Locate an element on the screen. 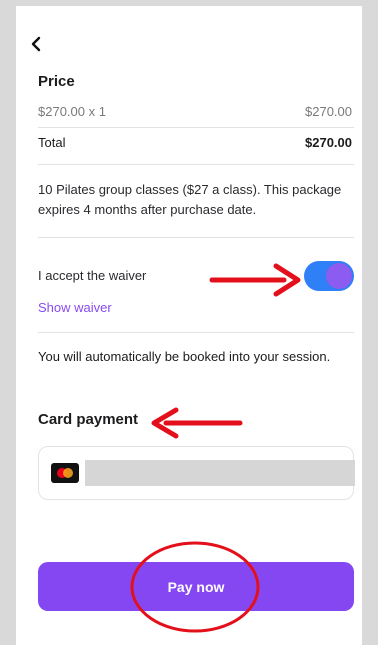 This screenshot has width=378, height=645. total-label: Total is located at coordinates (52, 142).